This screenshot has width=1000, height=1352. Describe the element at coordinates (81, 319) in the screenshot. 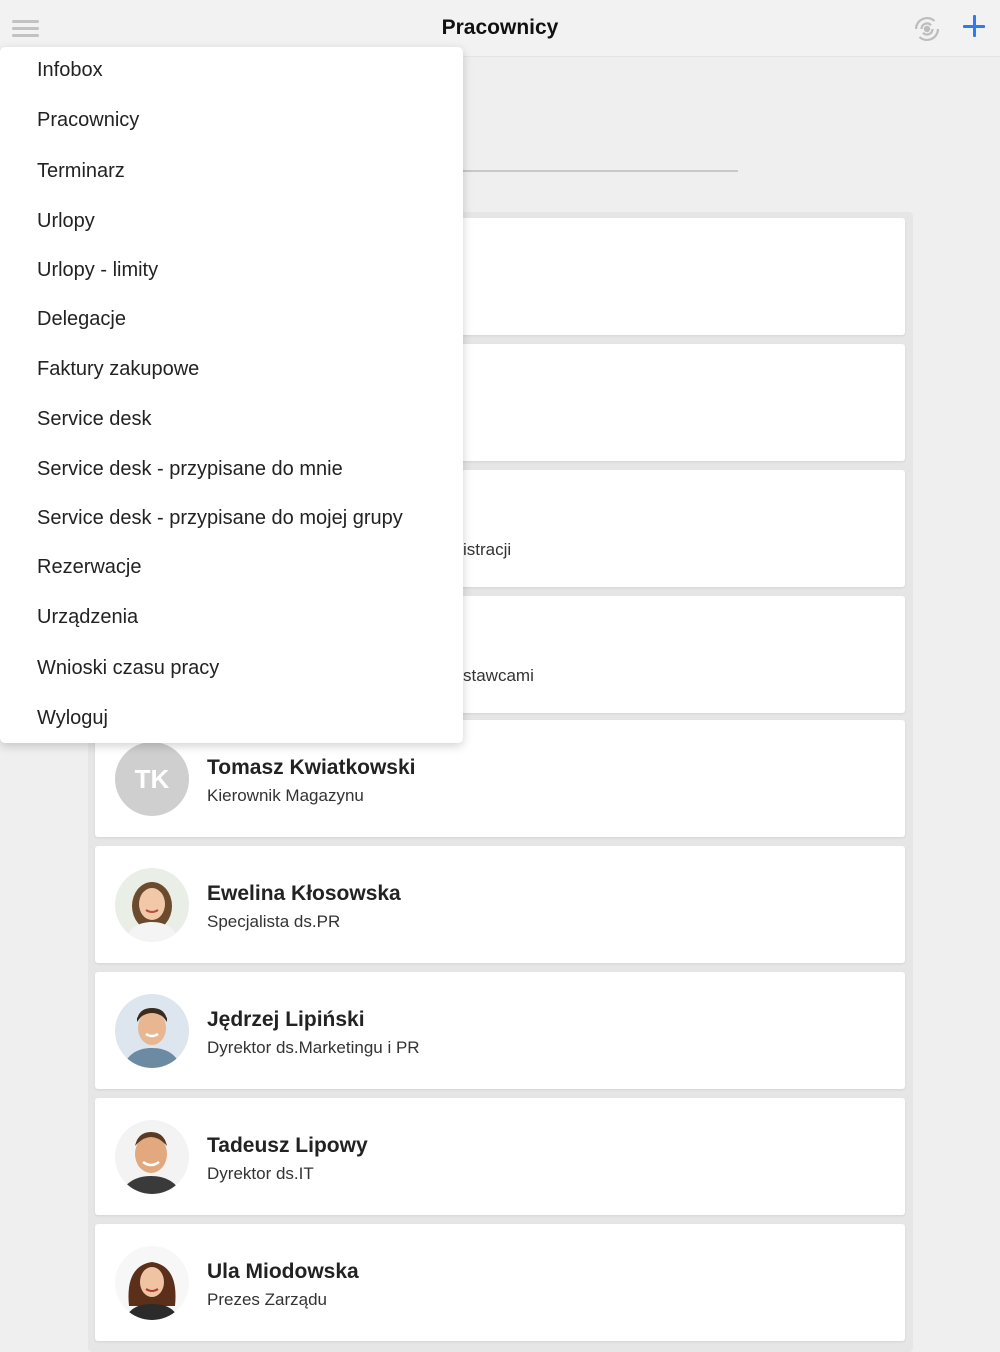

I see `menu-item-delegacje: Delegacje` at that location.